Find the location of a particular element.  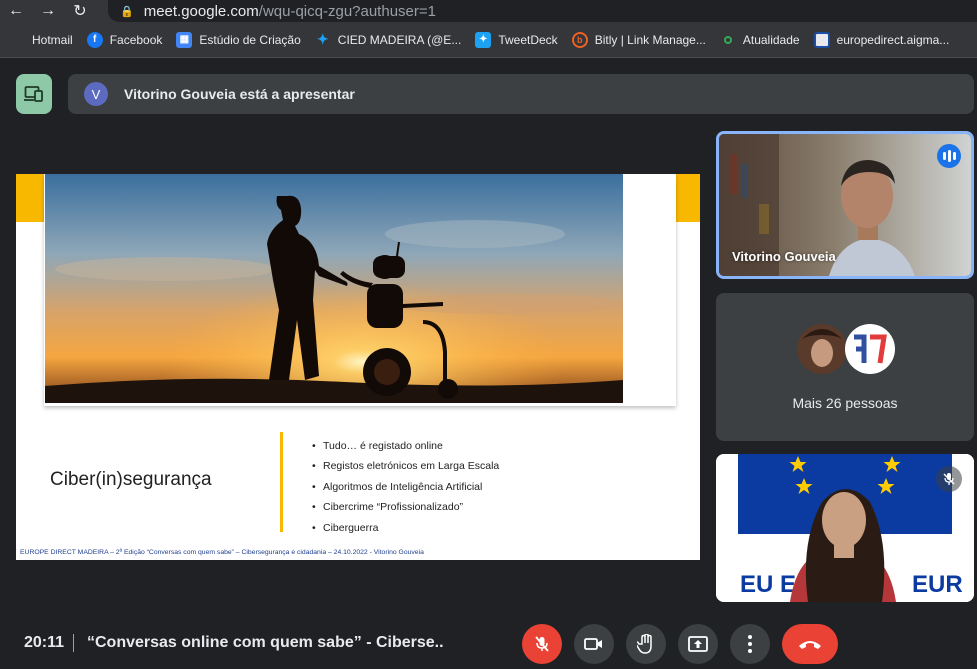

slide-accent-left is located at coordinates (30, 198).